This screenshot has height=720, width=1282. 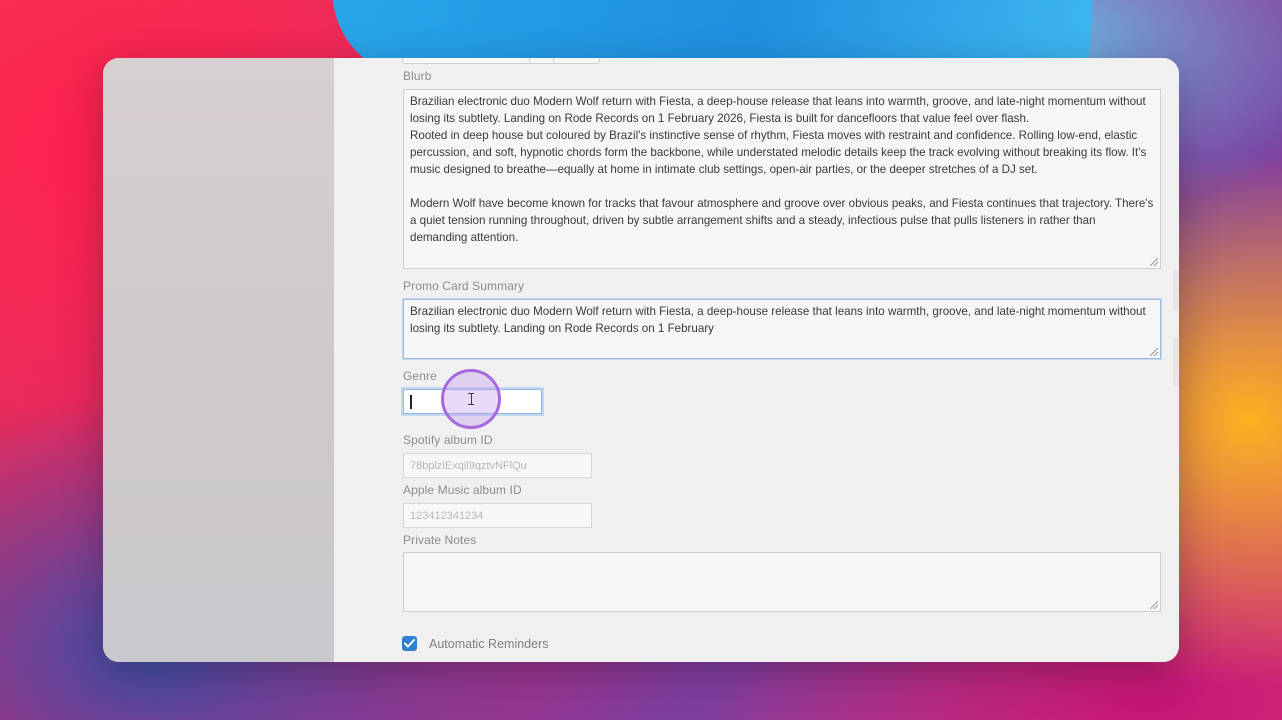 What do you see at coordinates (462, 490) in the screenshot?
I see `apple-label: Apple Music album ID` at bounding box center [462, 490].